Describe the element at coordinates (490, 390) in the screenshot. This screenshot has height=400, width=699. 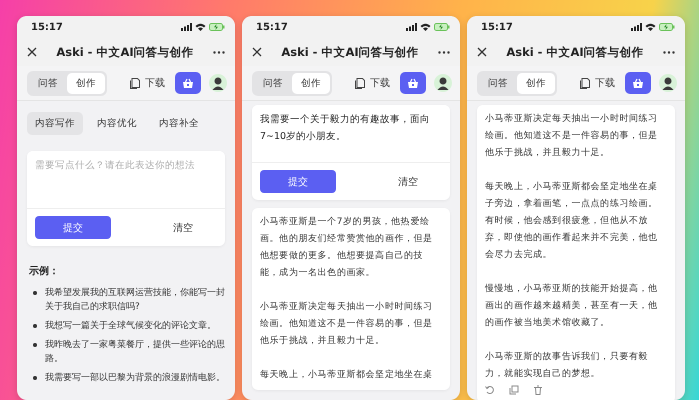
I see `regenerate-icon` at that location.